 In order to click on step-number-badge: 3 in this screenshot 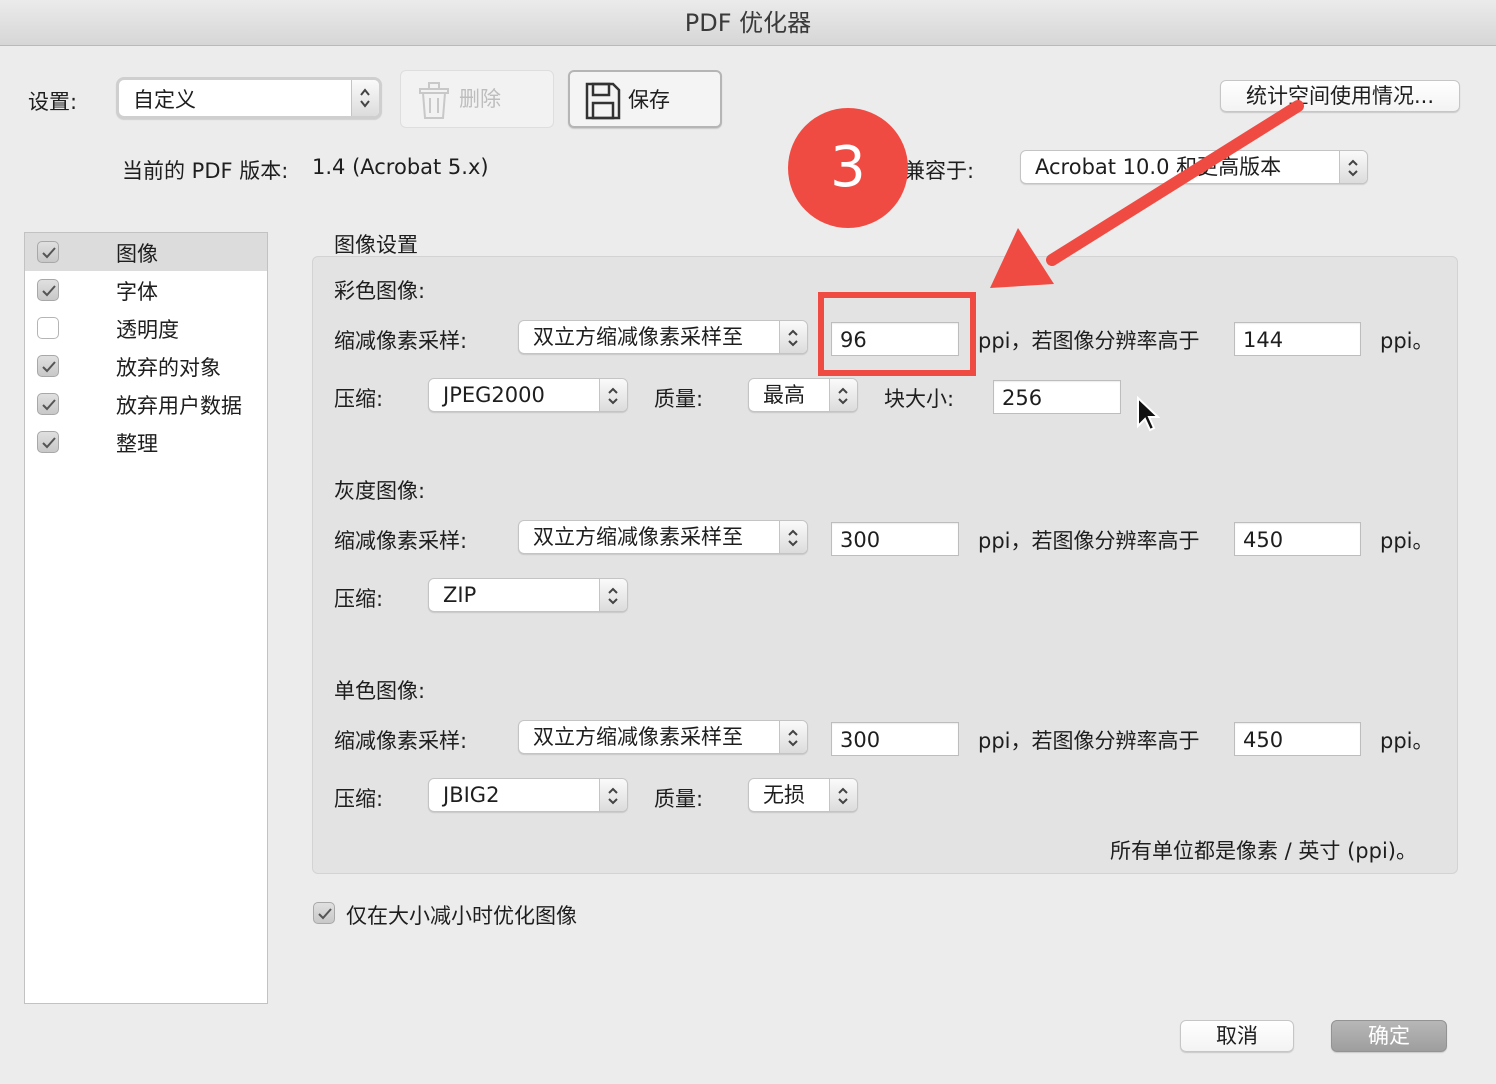, I will do `click(848, 168)`.